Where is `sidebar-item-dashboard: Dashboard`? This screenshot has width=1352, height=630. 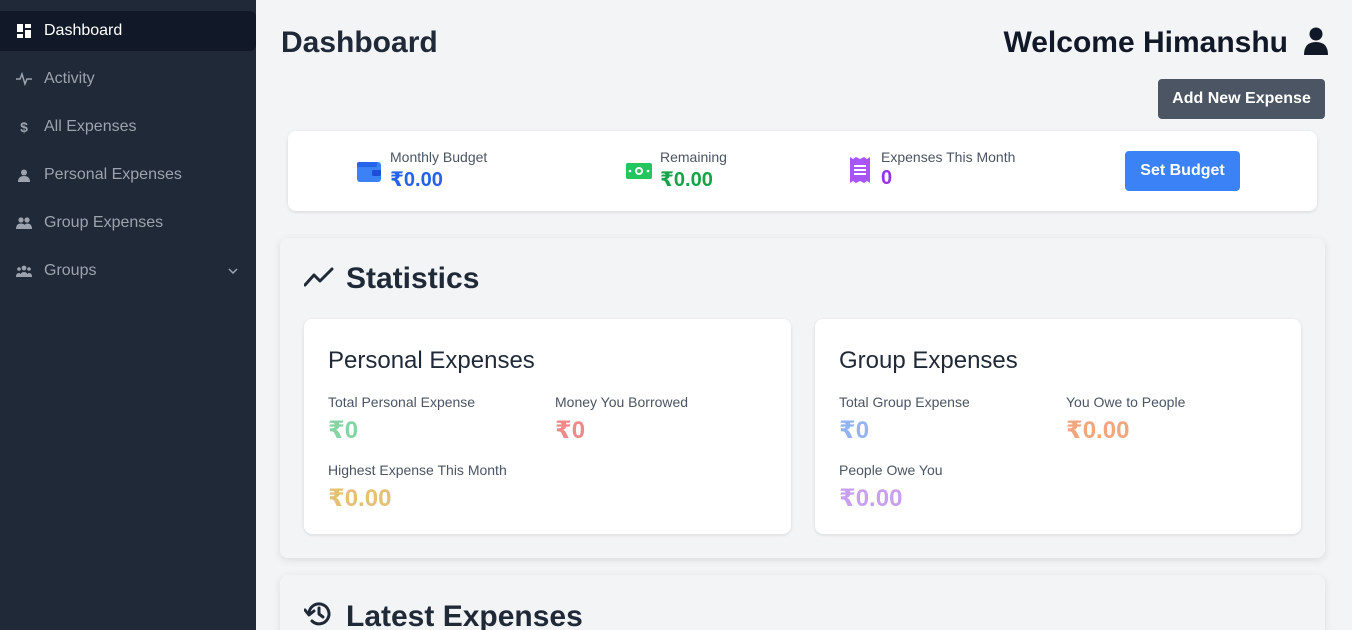
sidebar-item-dashboard: Dashboard is located at coordinates (128, 31).